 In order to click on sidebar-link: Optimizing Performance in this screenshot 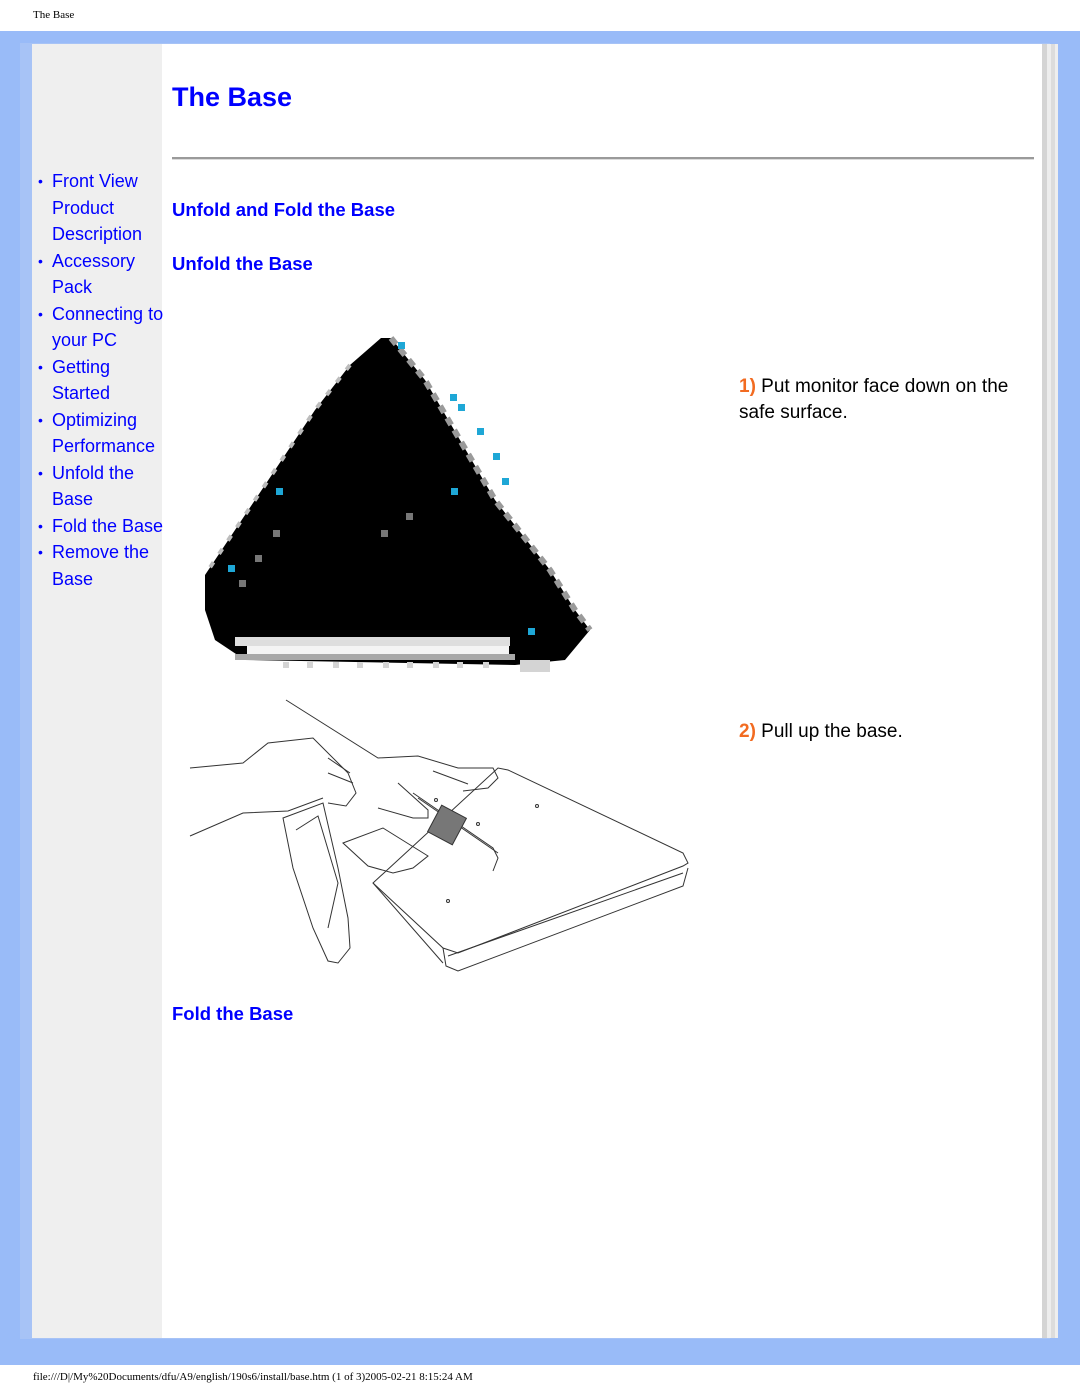, I will do `click(103, 433)`.